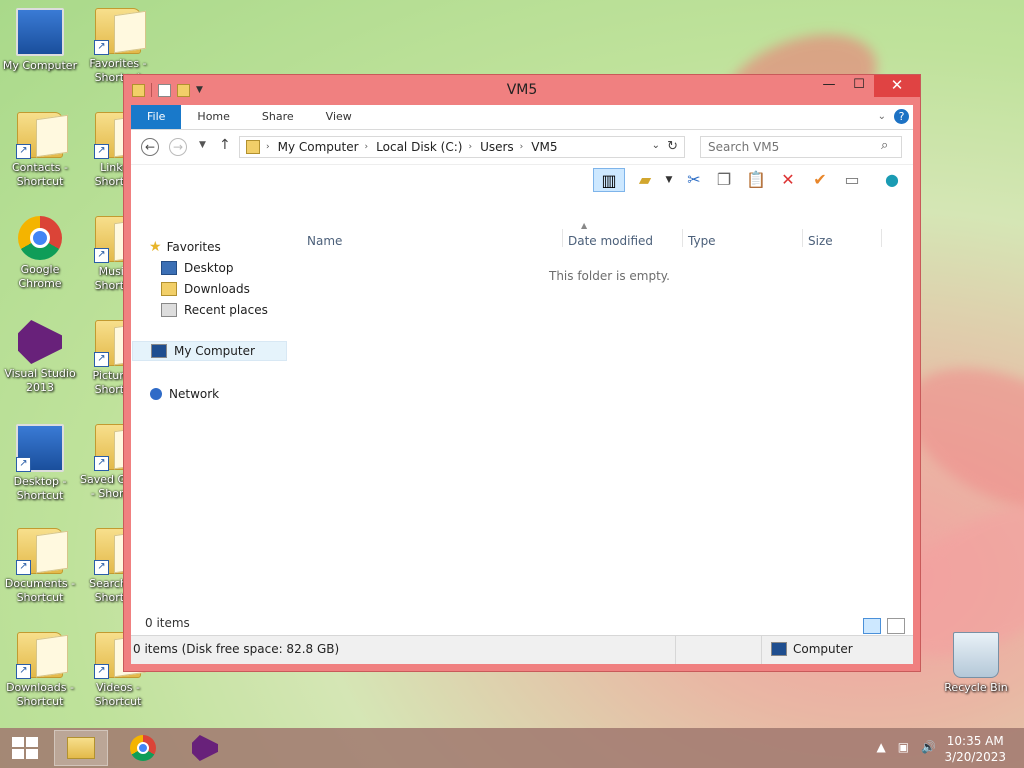  Describe the element at coordinates (829, 86) in the screenshot. I see `minimize-button: —` at that location.